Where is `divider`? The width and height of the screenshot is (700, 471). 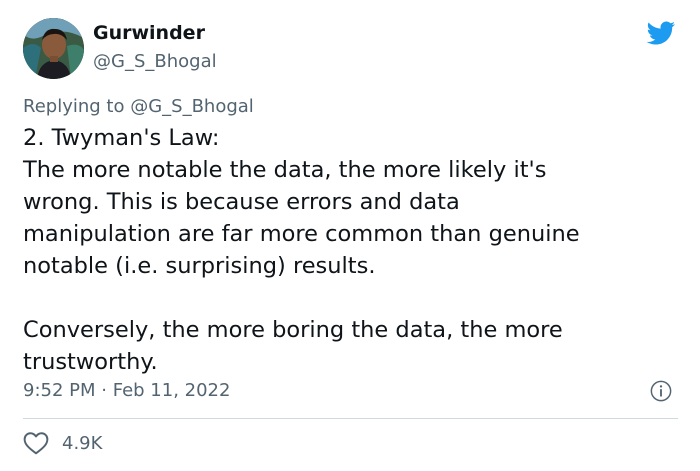
divider is located at coordinates (350, 418).